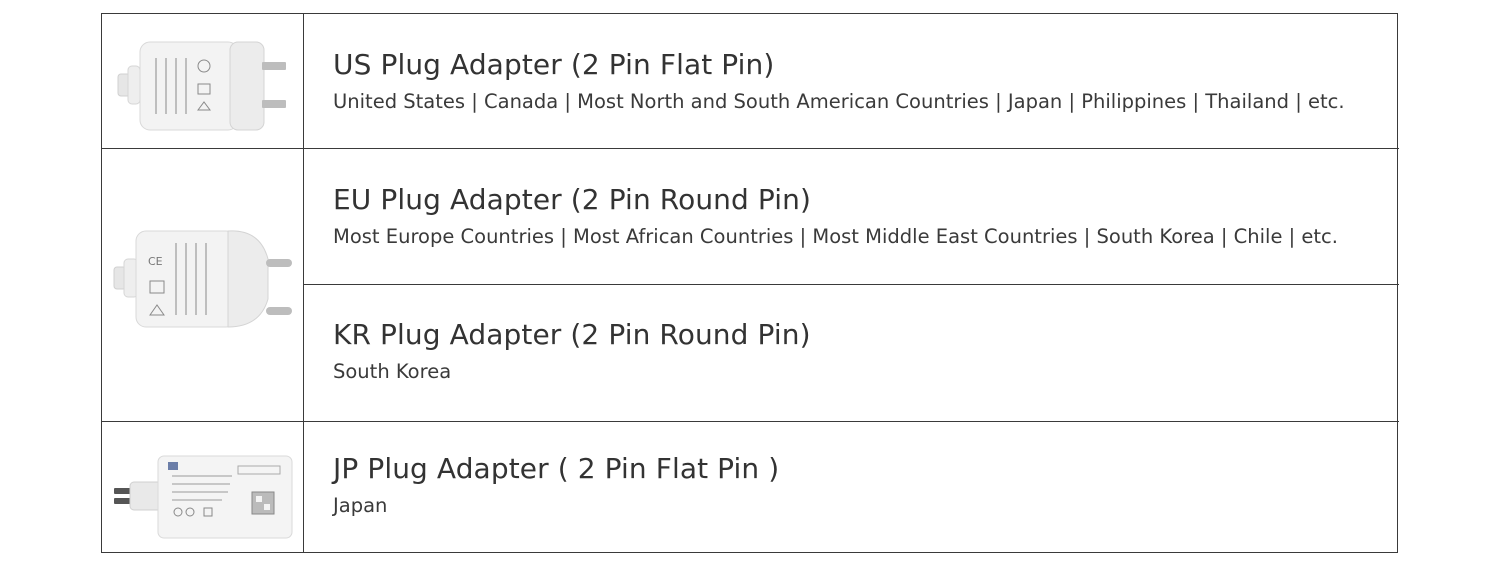 This screenshot has width=1500, height=576. I want to click on us-adapter-title: US Plug Adapter (2 Pin Flat Pin), so click(554, 64).